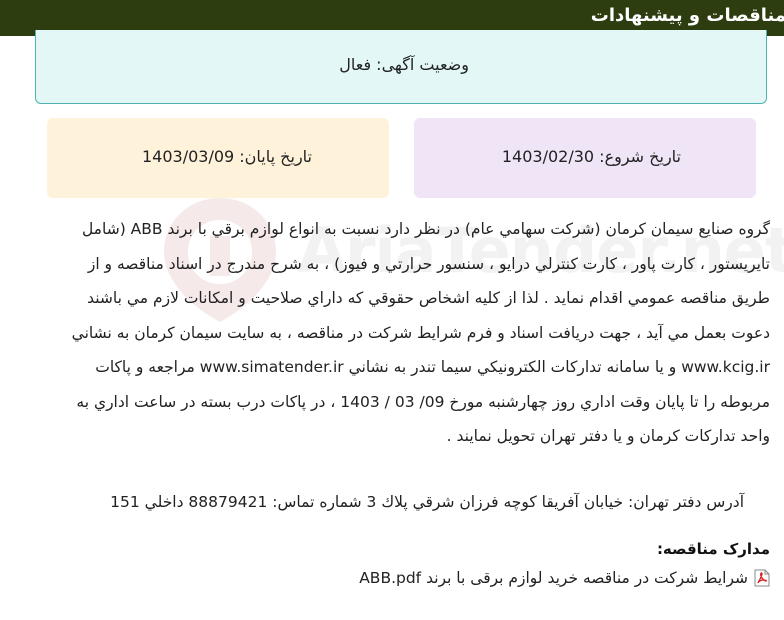 The width and height of the screenshot is (784, 620). What do you see at coordinates (713, 549) in the screenshot?
I see `documents-heading: مدارک مناقصه:` at bounding box center [713, 549].